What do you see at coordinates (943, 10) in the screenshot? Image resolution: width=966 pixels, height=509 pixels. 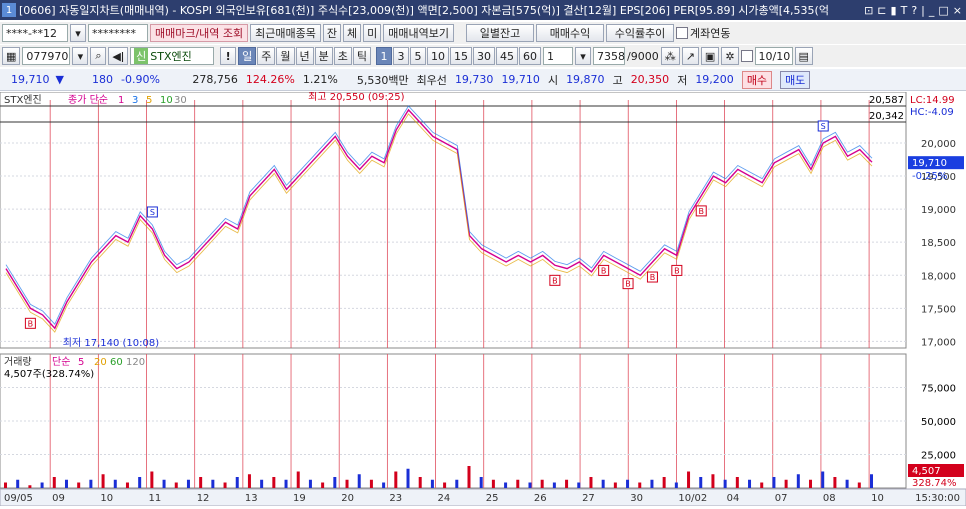 I see `window-control-7: □` at bounding box center [943, 10].